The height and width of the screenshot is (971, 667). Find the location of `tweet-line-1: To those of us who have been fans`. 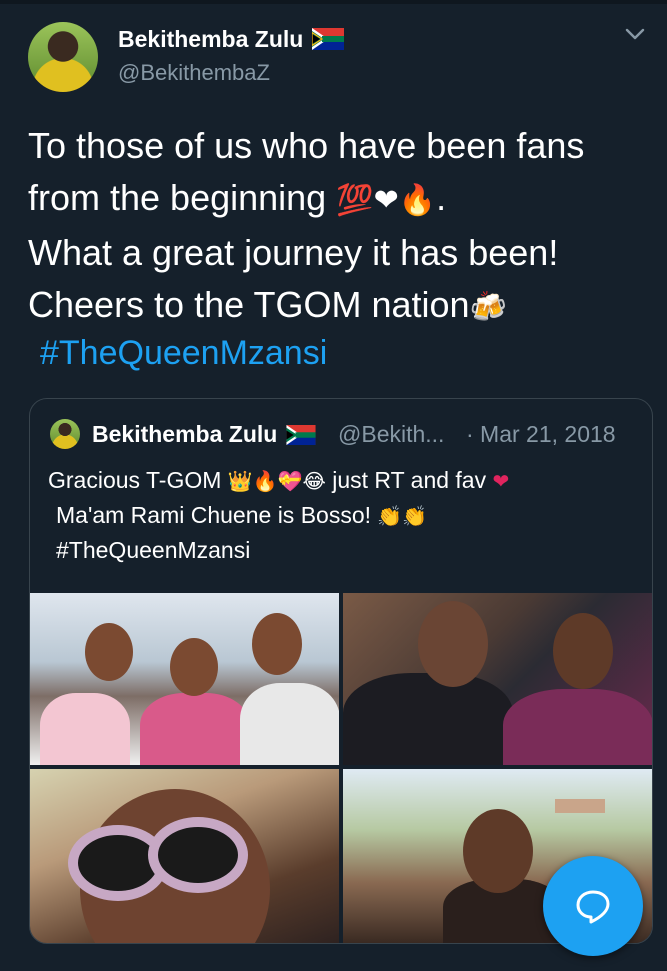

tweet-line-1: To those of us who have been fans is located at coordinates (306, 145).